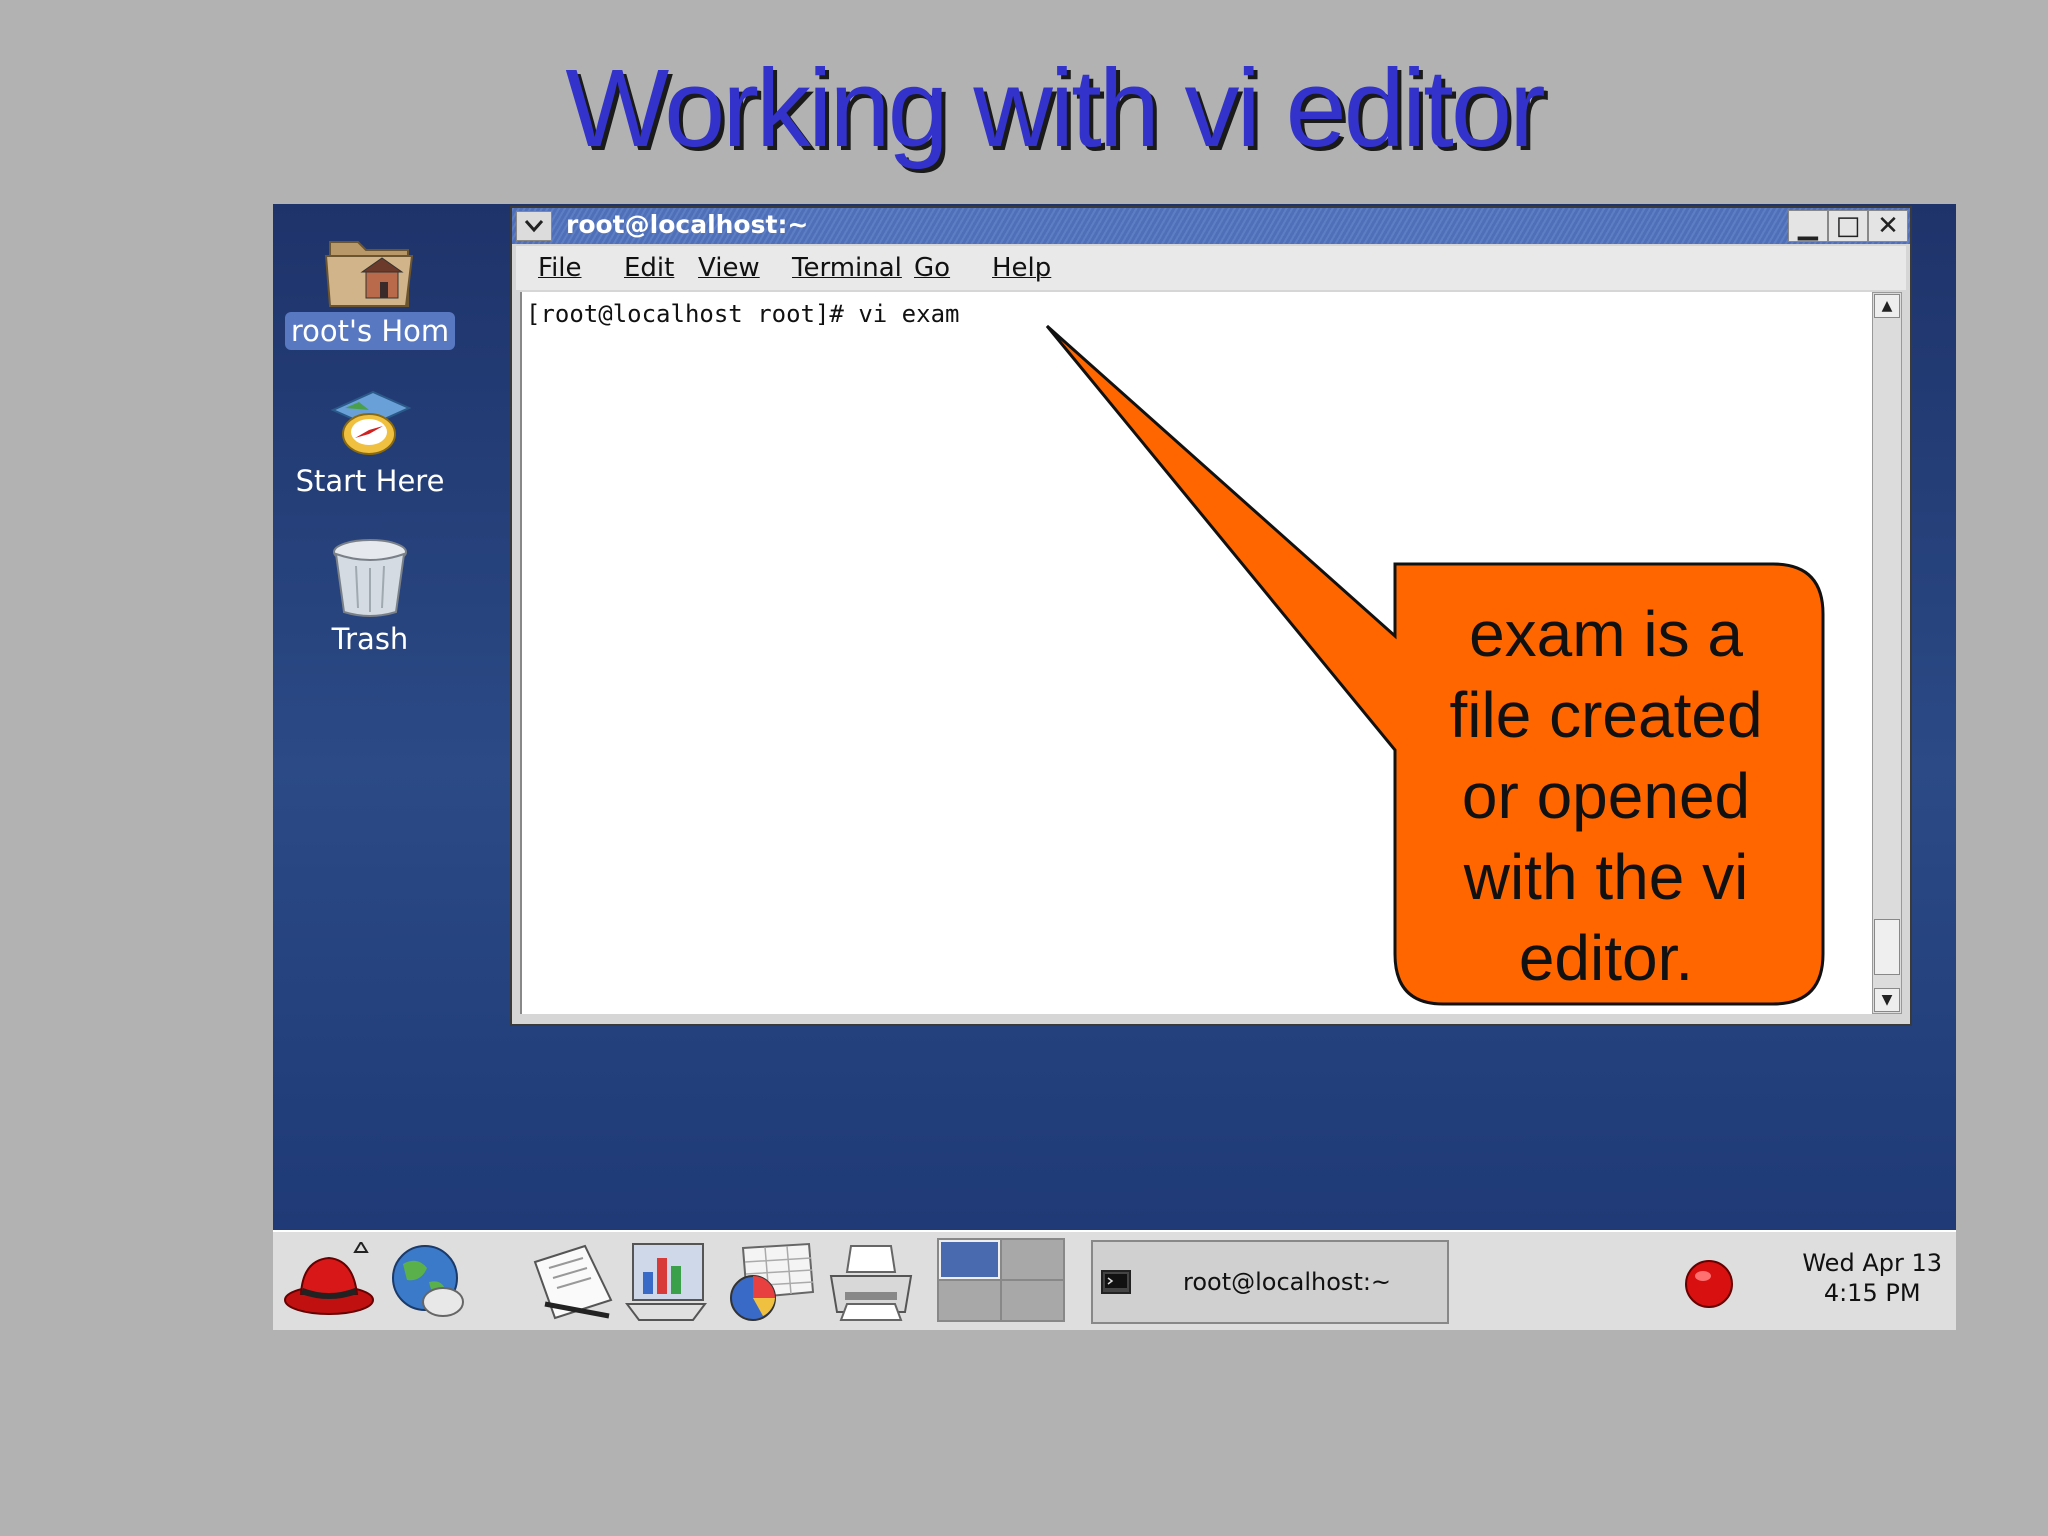  What do you see at coordinates (329, 1277) in the screenshot?
I see `redhat-icon` at bounding box center [329, 1277].